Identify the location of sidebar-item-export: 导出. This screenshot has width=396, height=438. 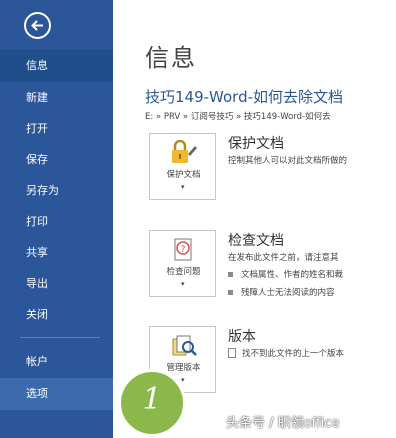
(56, 284).